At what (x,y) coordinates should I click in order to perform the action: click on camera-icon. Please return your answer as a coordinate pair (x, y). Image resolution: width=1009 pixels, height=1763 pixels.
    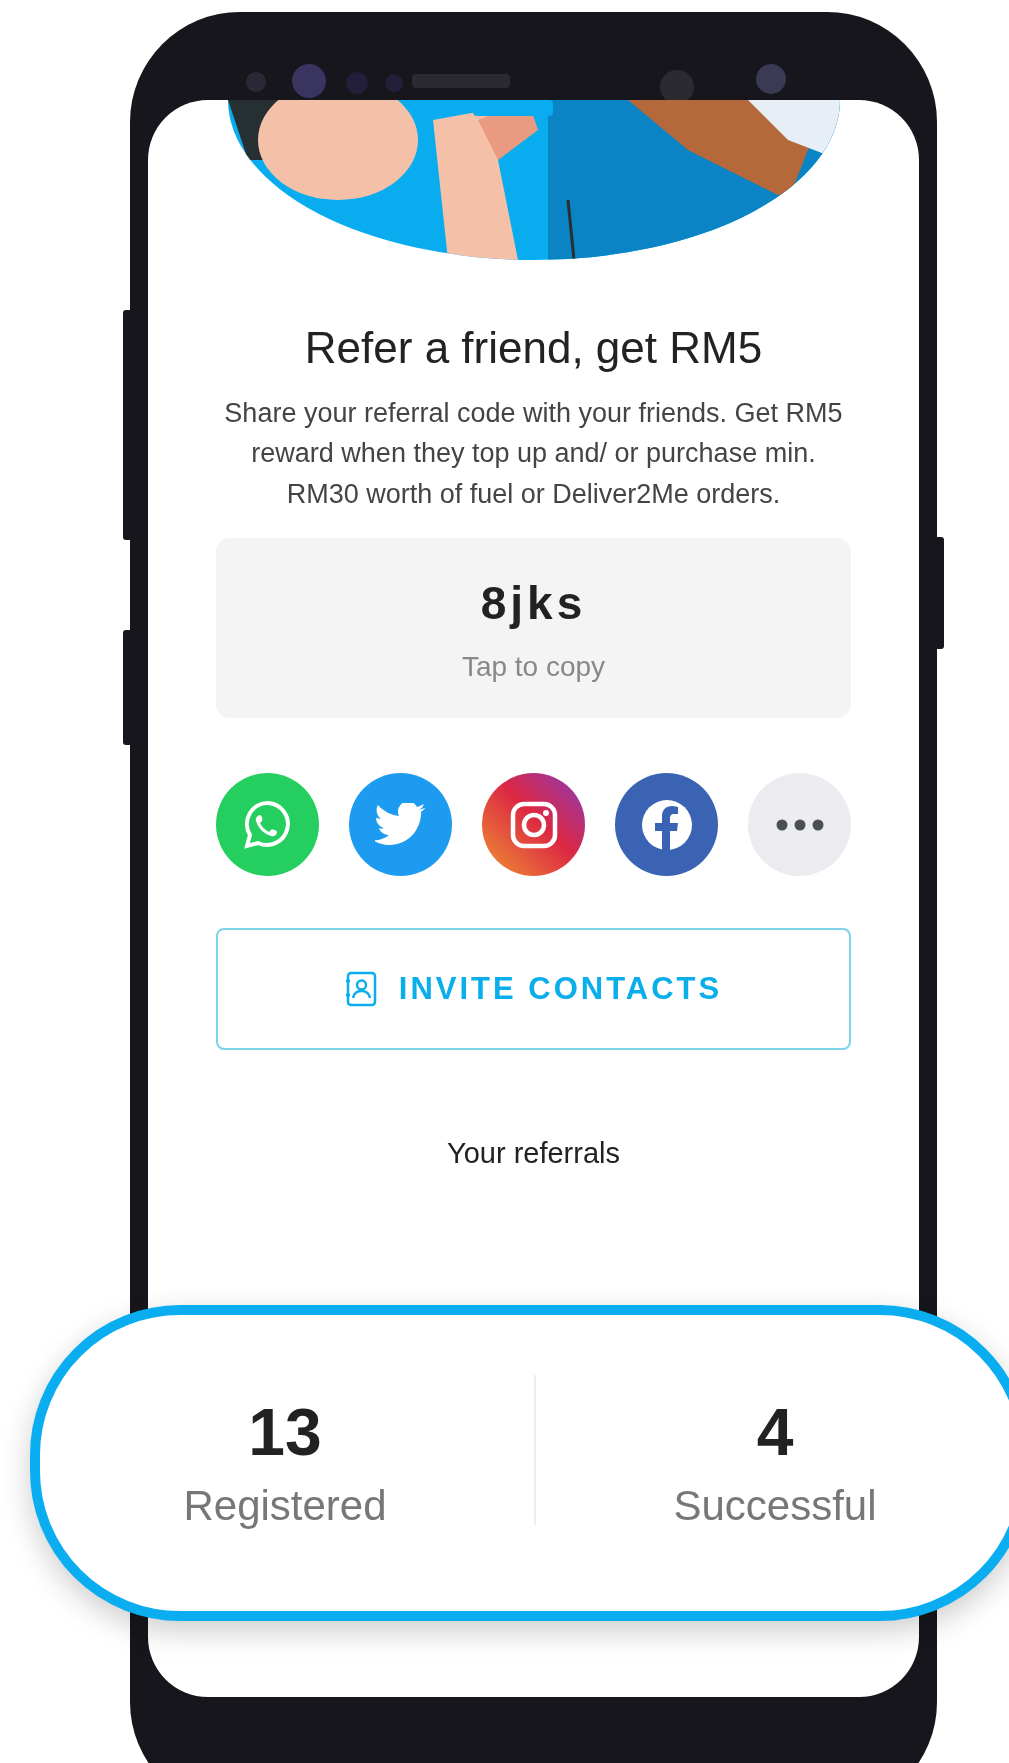
    Looking at the image, I should click on (533, 824).